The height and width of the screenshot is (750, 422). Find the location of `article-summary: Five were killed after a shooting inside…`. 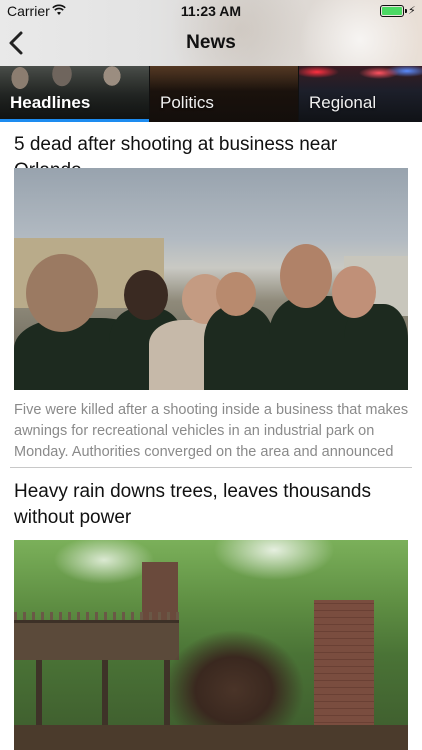

article-summary: Five were killed after a shooting inside… is located at coordinates (211, 431).